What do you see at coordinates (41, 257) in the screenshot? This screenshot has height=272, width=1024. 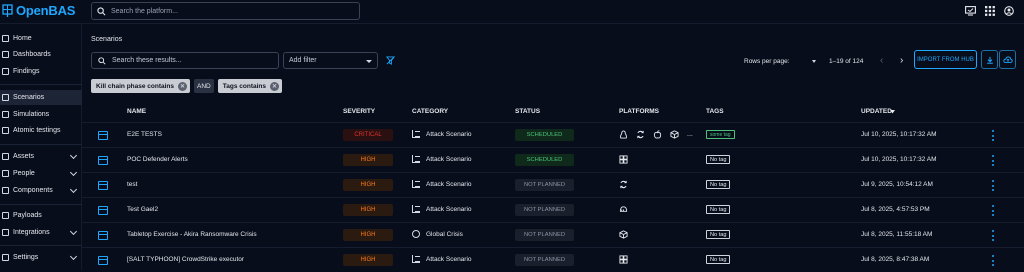 I see `sidebar-item-settings: Settings` at bounding box center [41, 257].